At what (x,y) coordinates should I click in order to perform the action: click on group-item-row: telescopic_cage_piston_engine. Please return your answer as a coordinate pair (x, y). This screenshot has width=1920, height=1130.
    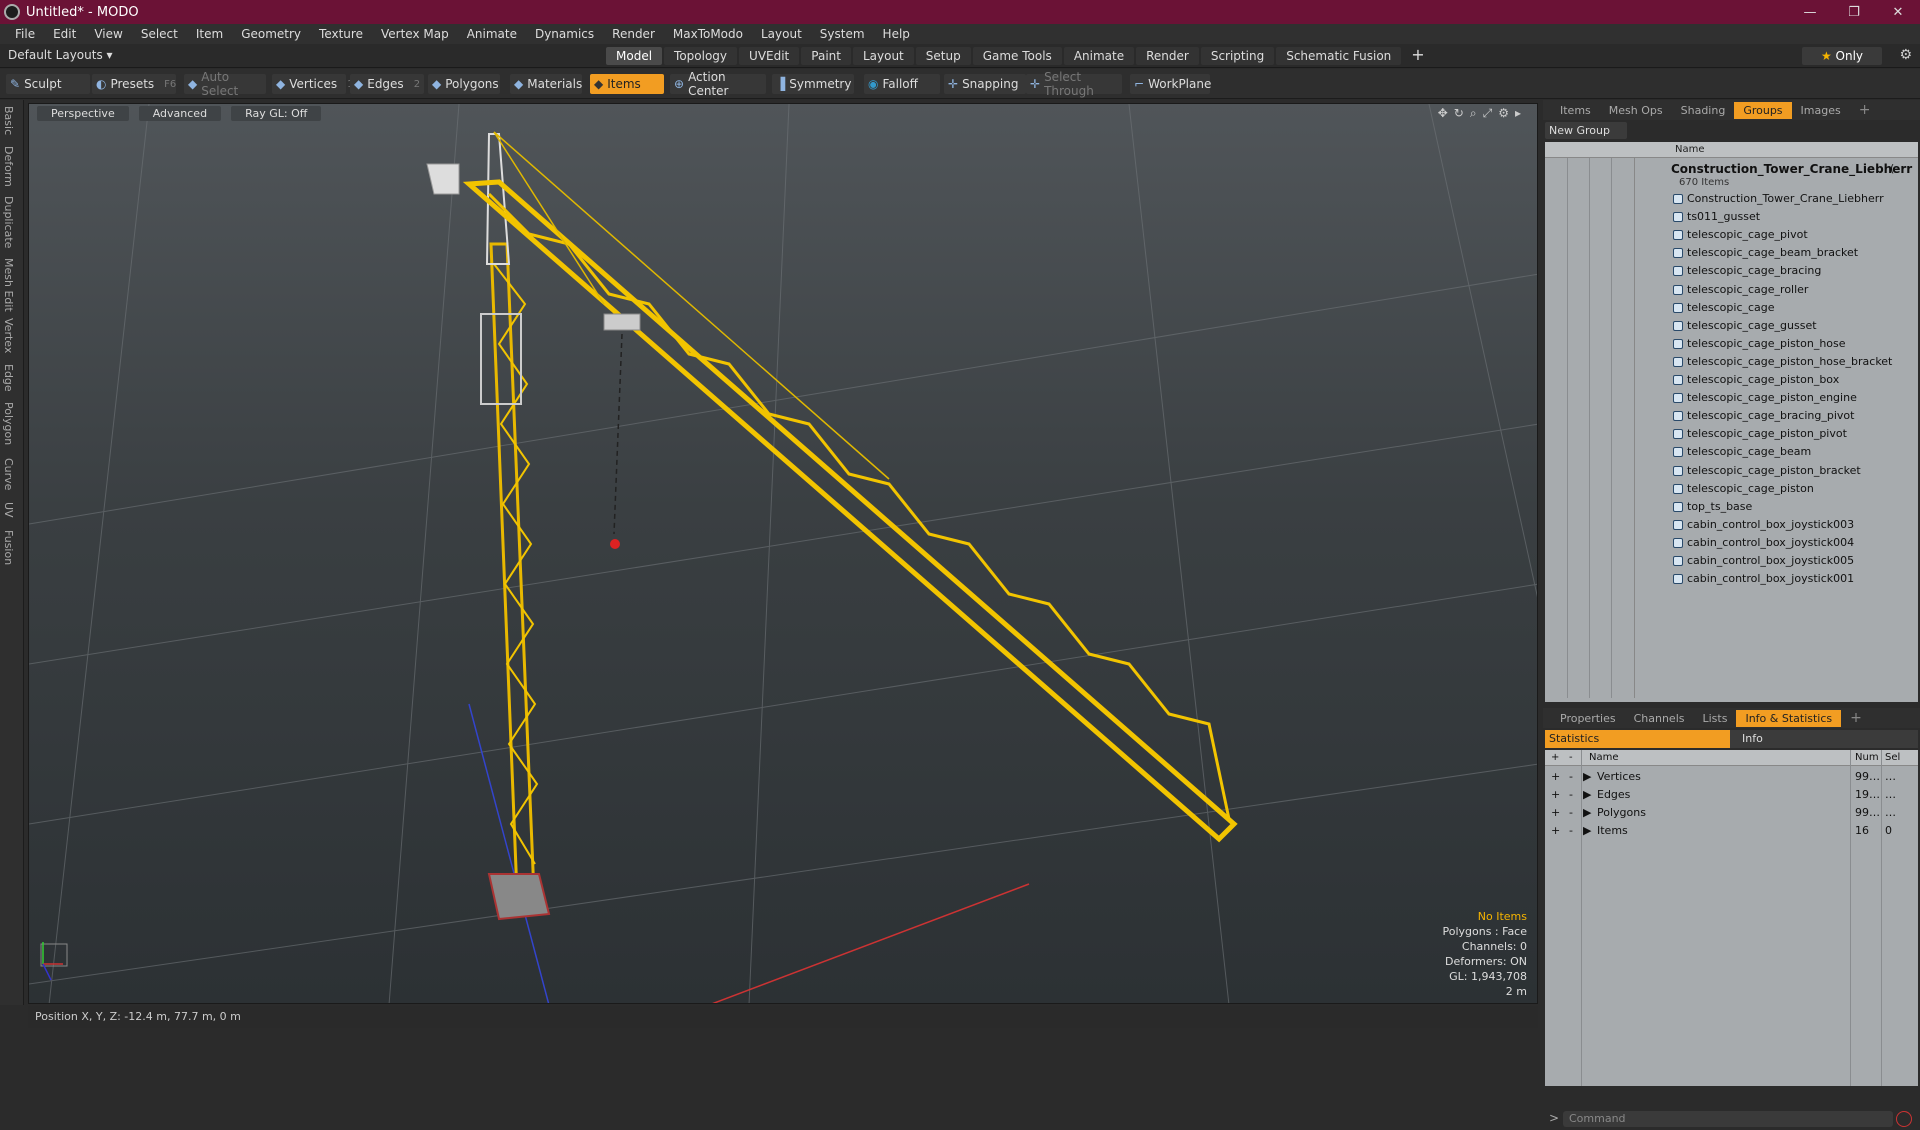
    Looking at the image, I should click on (1731, 398).